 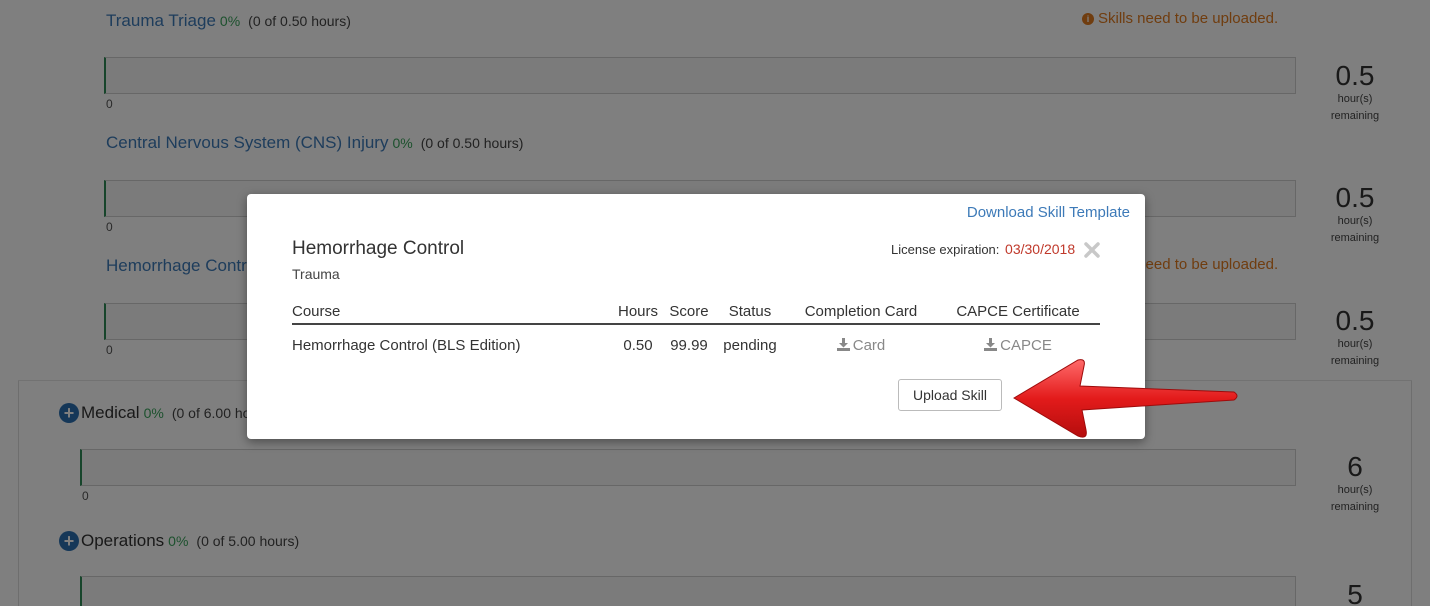 I want to click on upload-skill-button: Upload Skill, so click(x=950, y=395).